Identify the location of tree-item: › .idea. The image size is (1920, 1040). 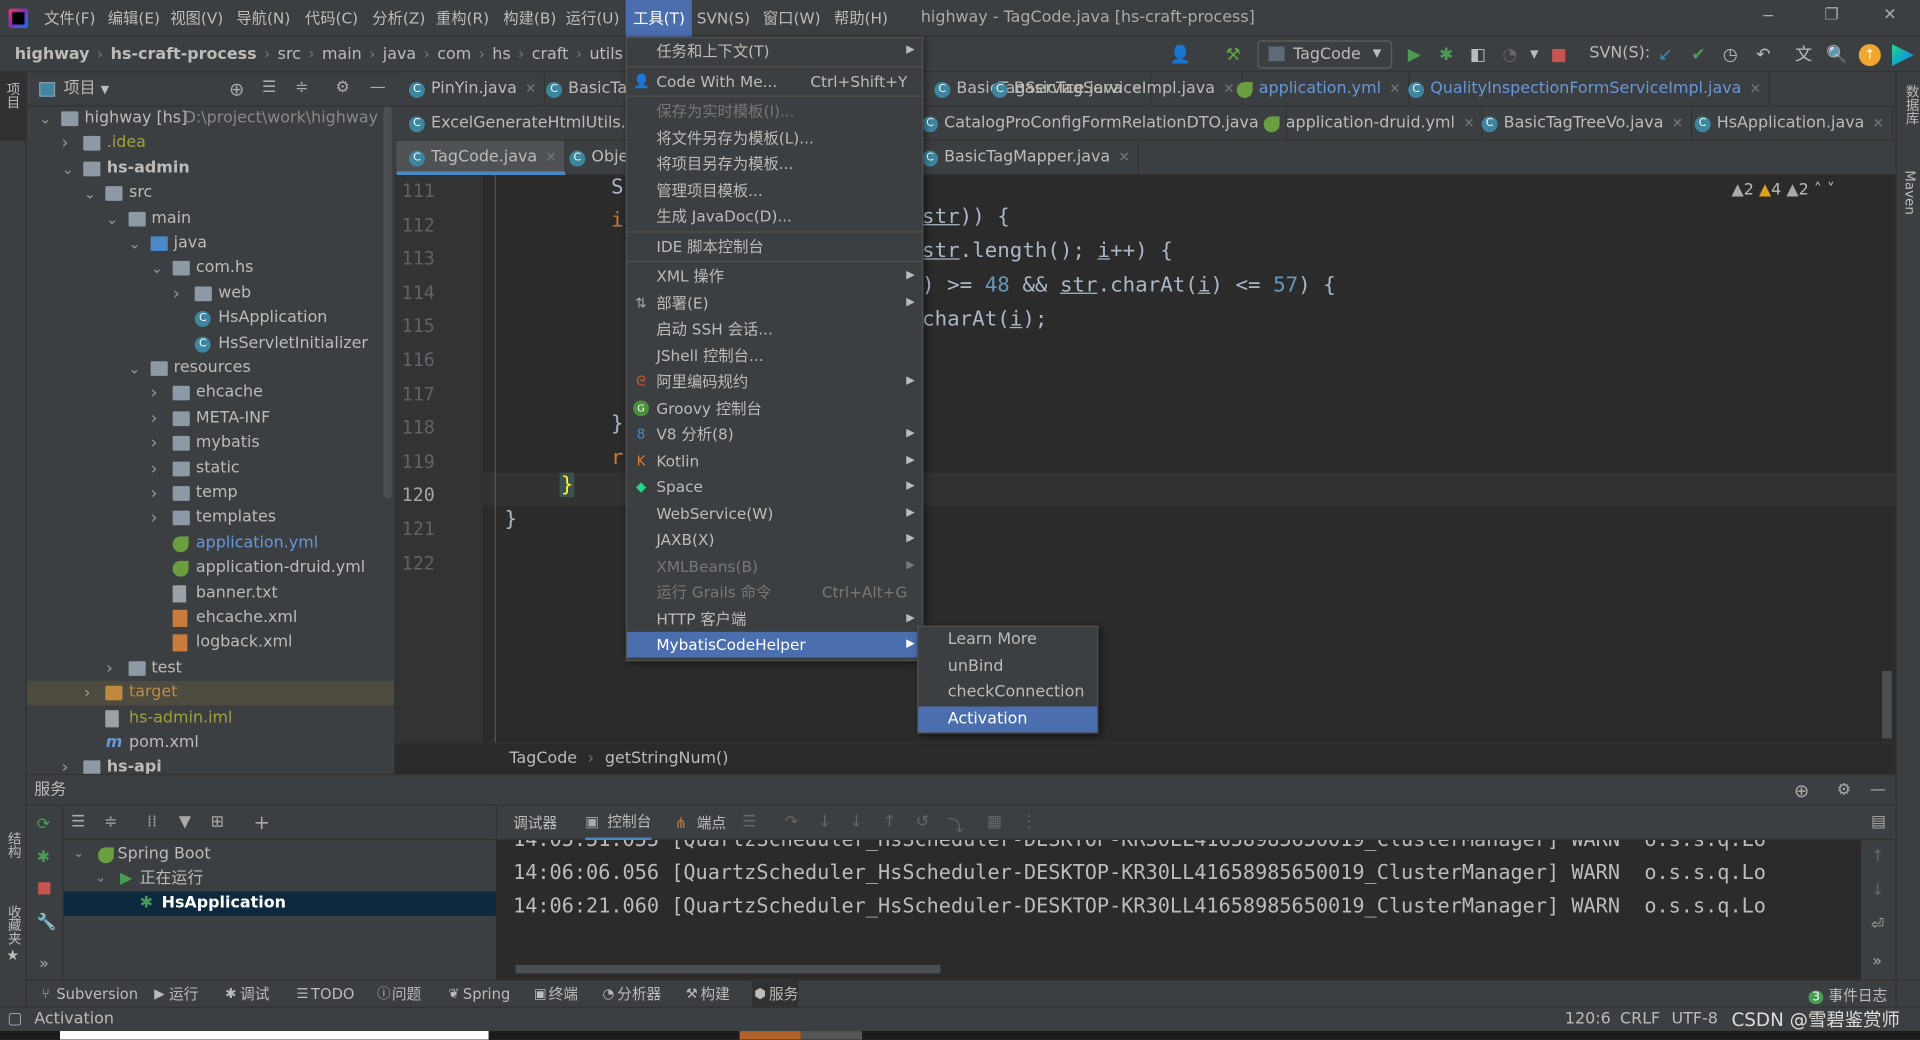
(210, 143).